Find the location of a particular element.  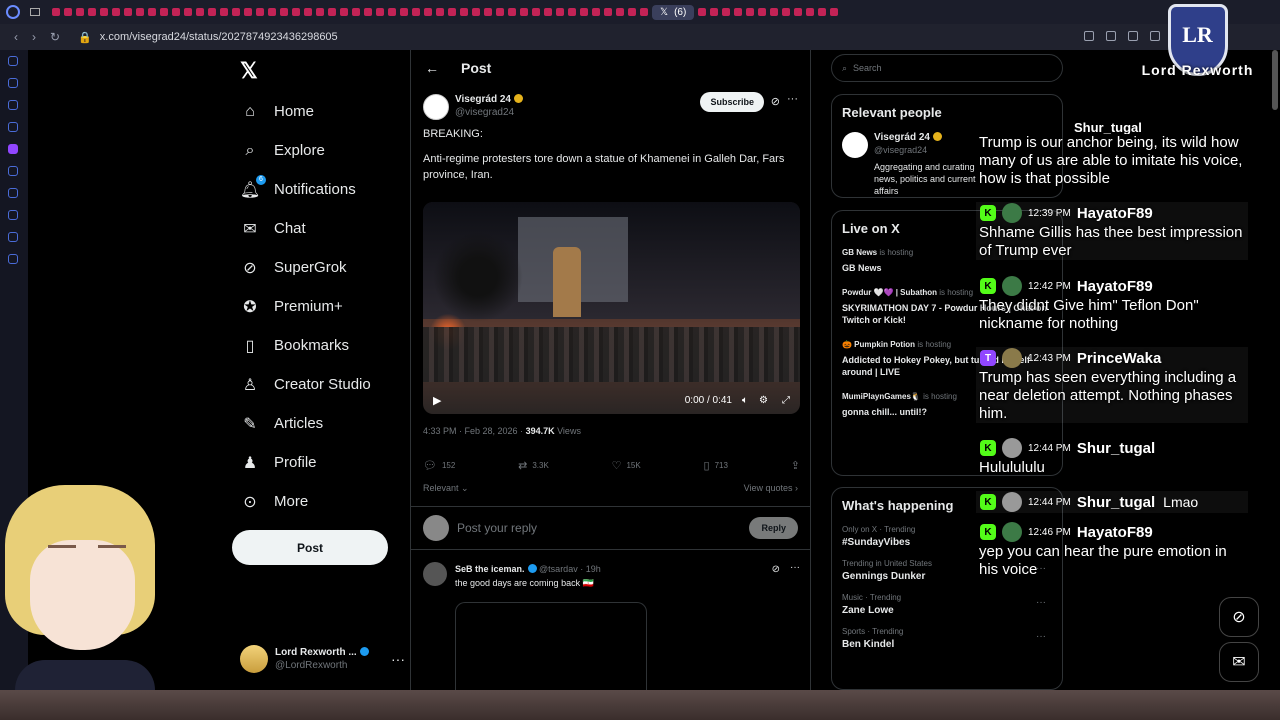

tab-overview-icon is located at coordinates (35, 12).